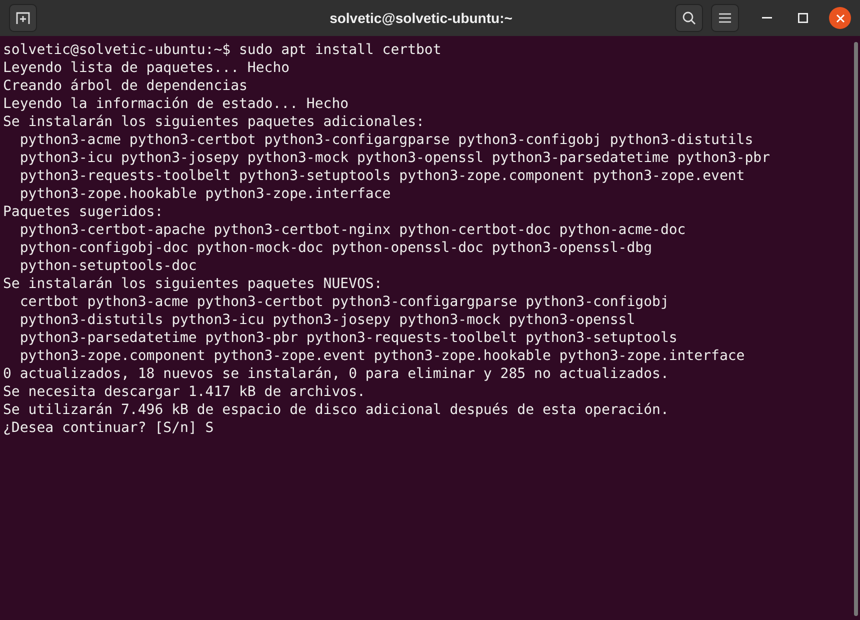 This screenshot has width=860, height=620. I want to click on menu-button, so click(725, 18).